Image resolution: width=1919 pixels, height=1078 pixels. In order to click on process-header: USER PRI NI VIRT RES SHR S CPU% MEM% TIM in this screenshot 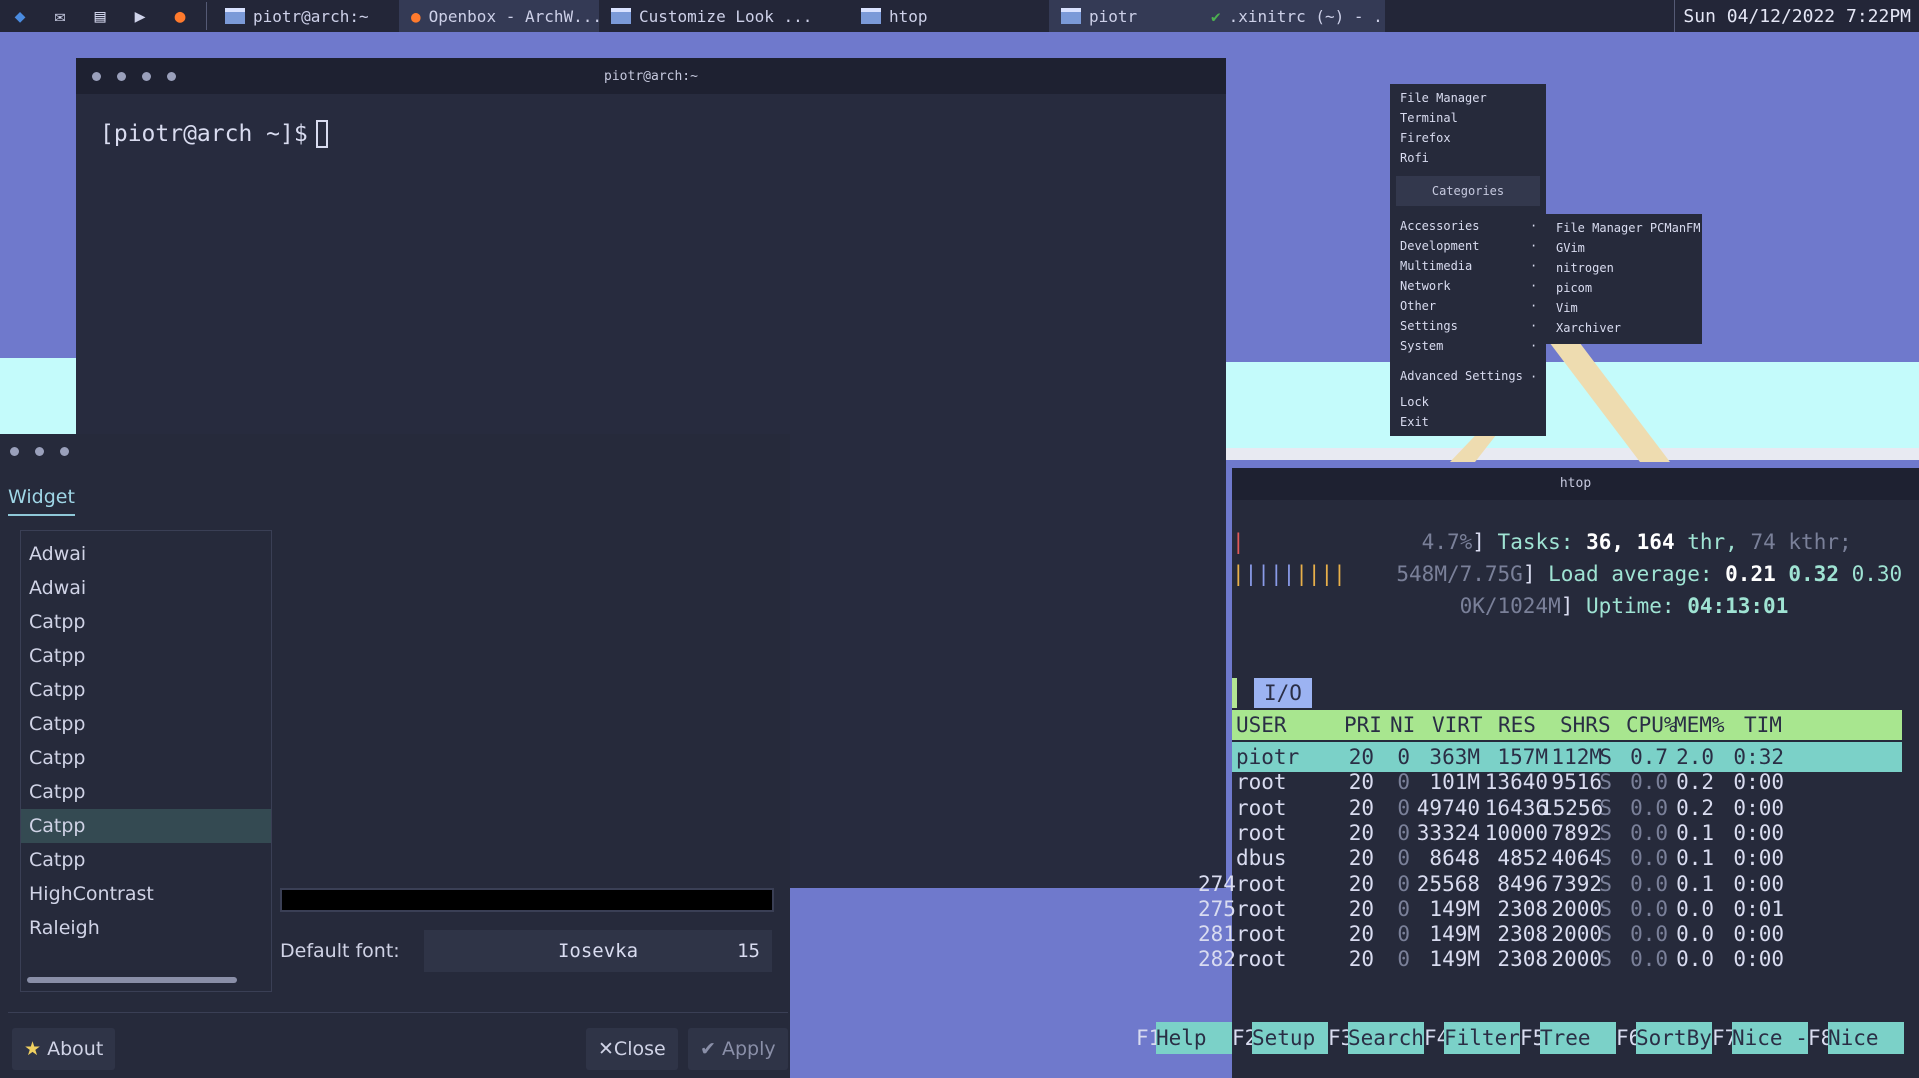, I will do `click(1567, 725)`.